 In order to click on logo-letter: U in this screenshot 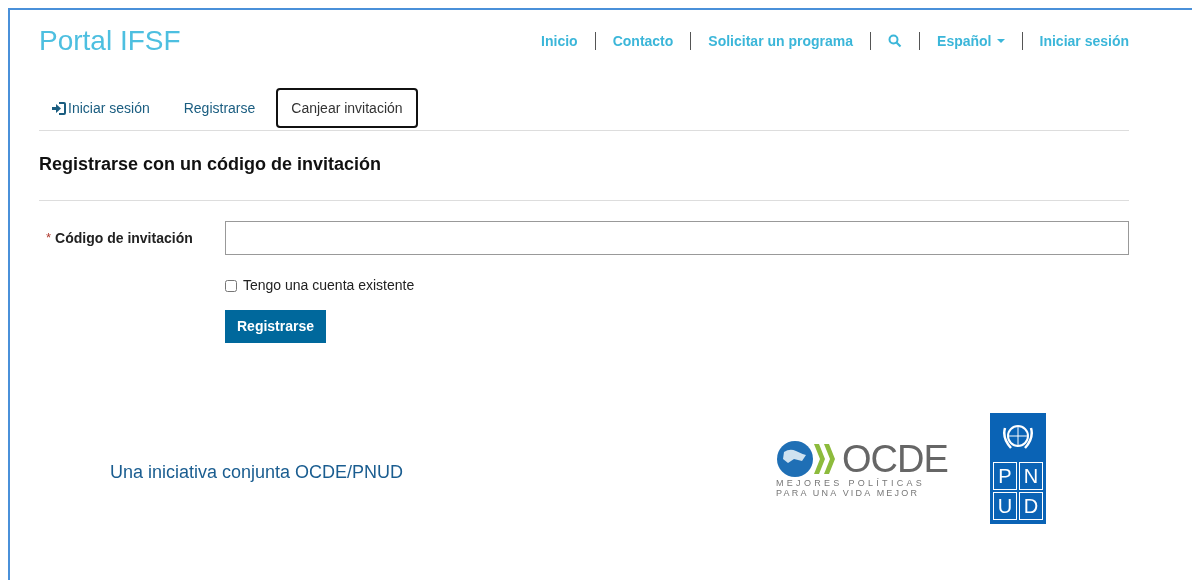, I will do `click(1005, 506)`.